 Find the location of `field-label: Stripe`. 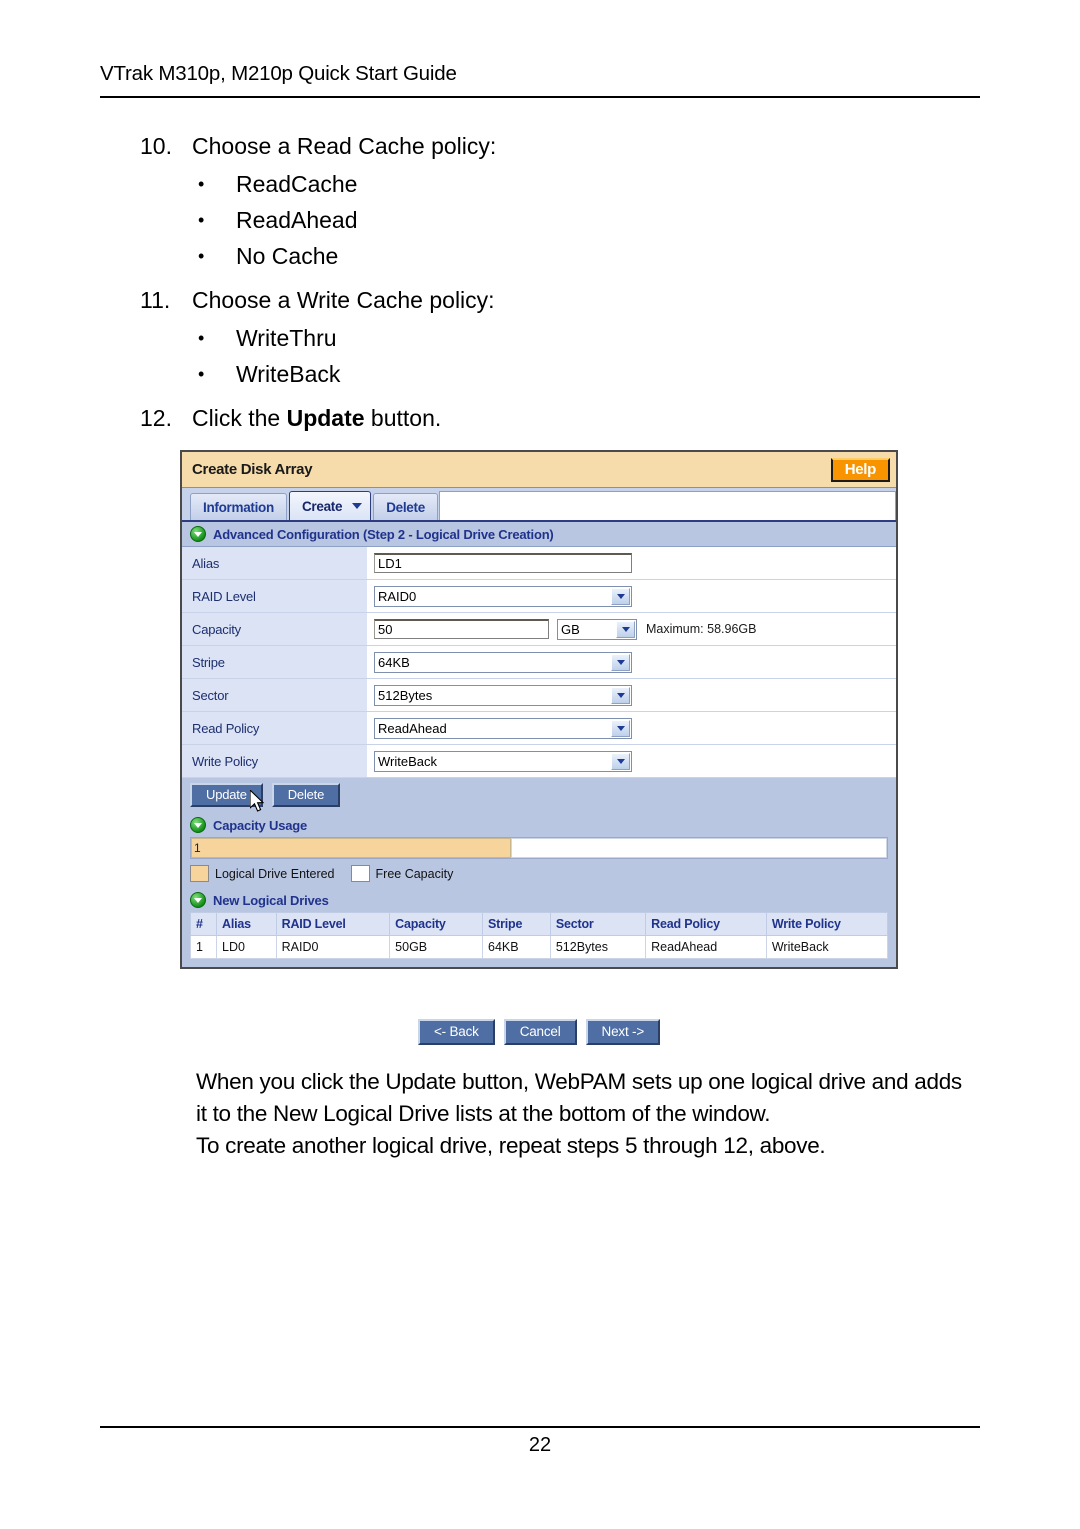

field-label: Stripe is located at coordinates (275, 662).